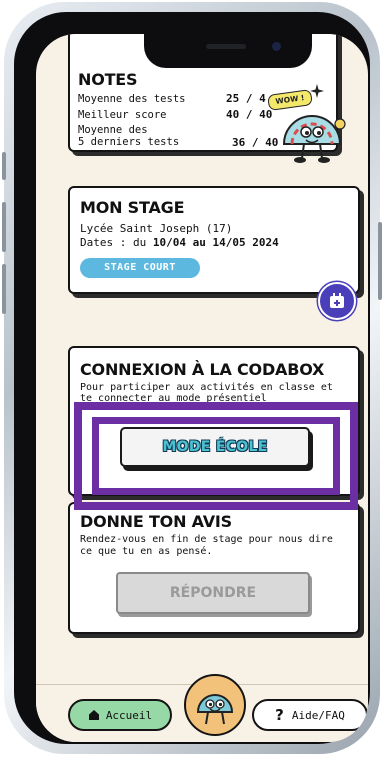  What do you see at coordinates (246, 98) in the screenshot?
I see `stat-value-average: 25 / 4` at bounding box center [246, 98].